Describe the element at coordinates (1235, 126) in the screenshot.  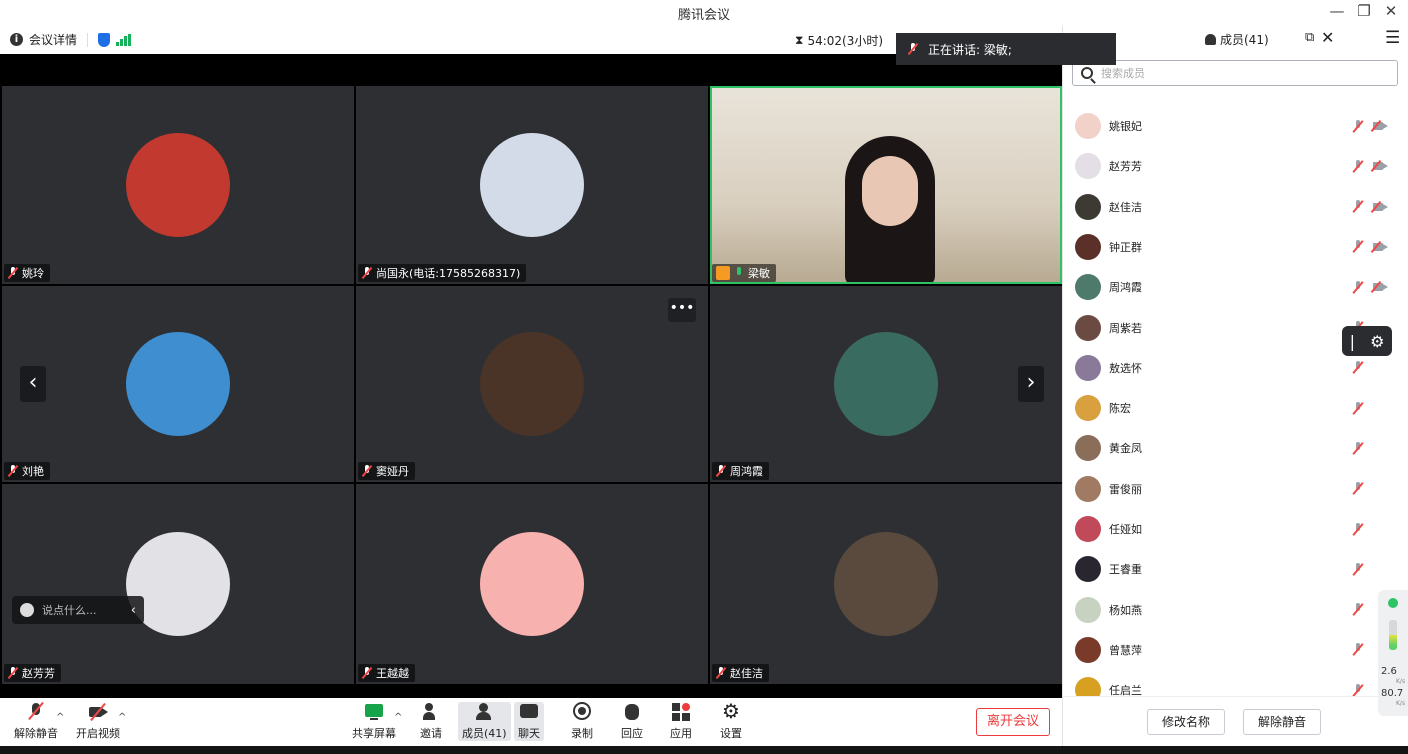
I see `member-row: 姚银妃` at that location.